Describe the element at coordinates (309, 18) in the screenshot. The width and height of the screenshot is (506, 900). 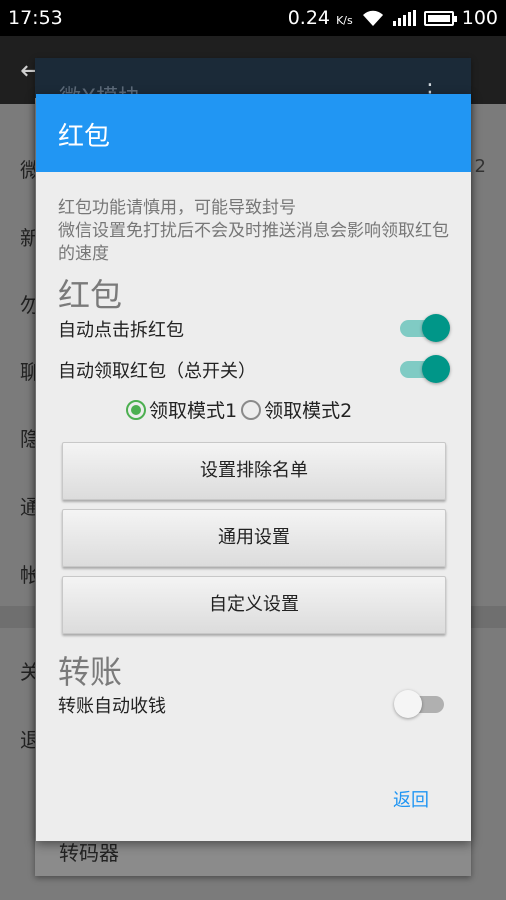
I see `network-speed-value: 0.24` at that location.